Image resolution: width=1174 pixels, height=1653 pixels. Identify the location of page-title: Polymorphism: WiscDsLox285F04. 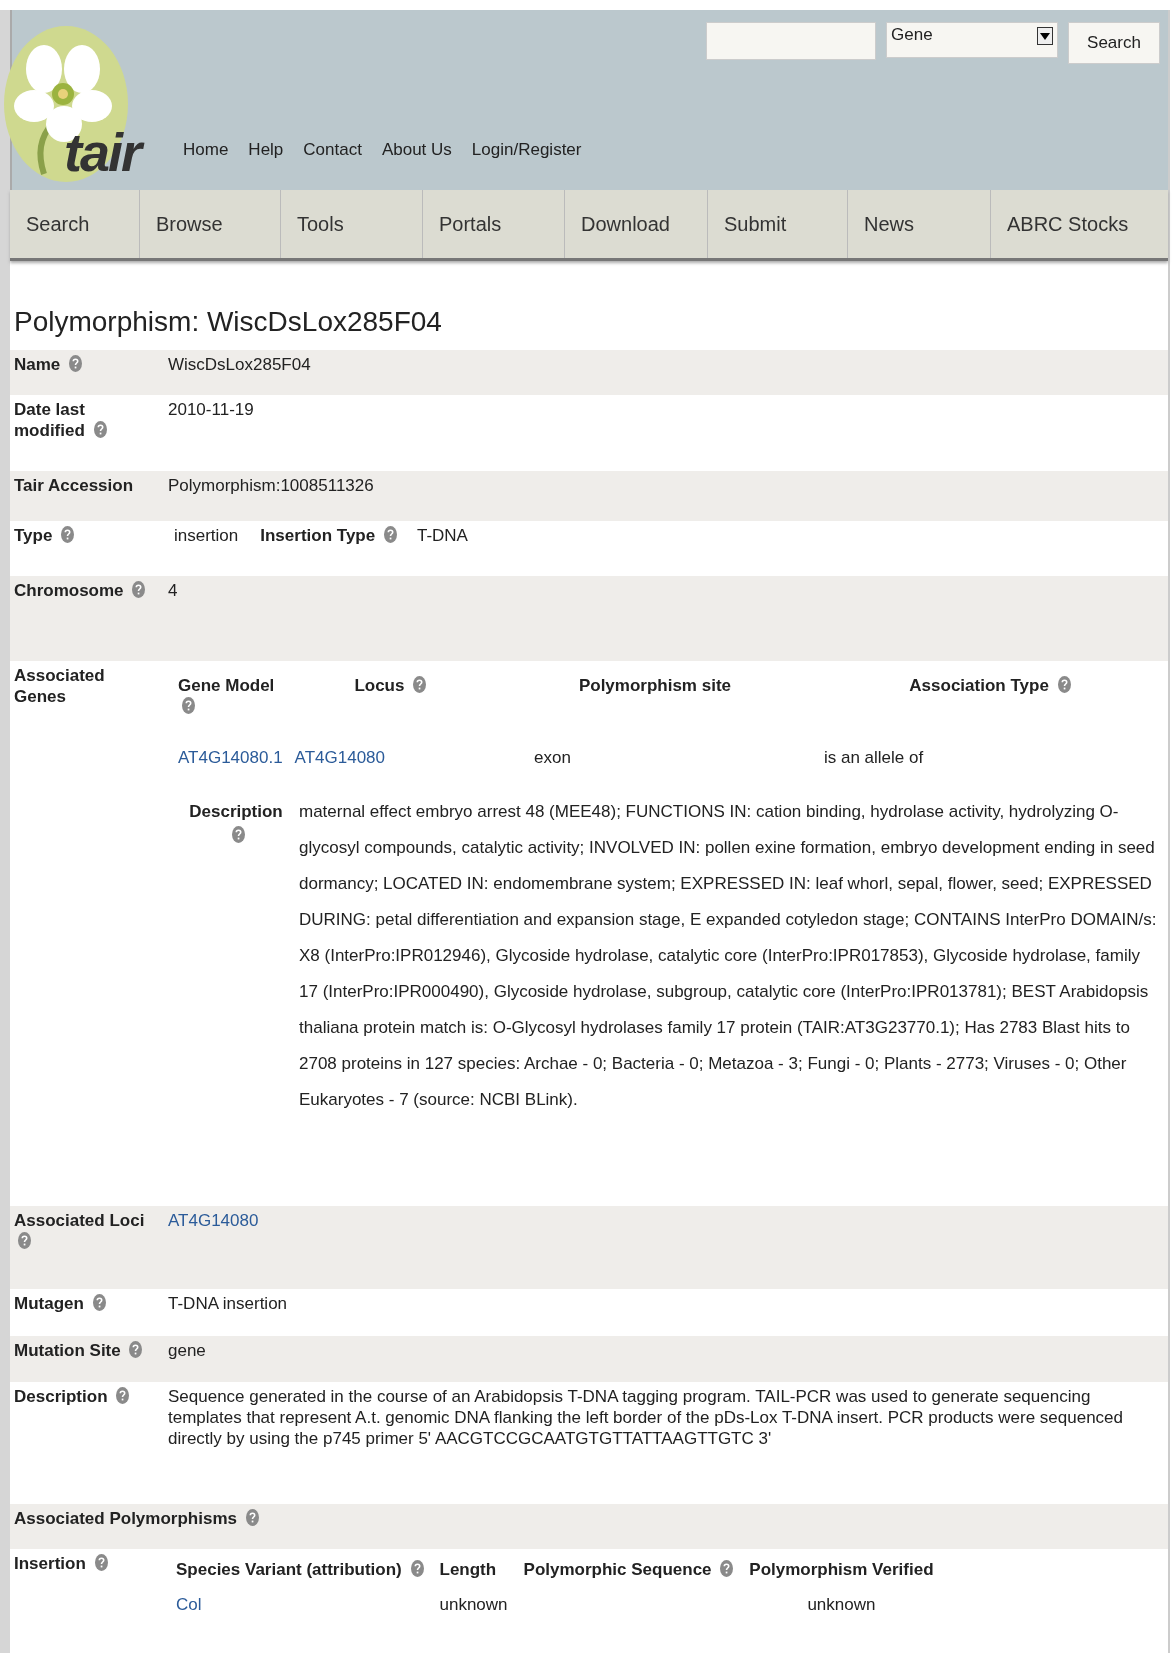
(228, 322).